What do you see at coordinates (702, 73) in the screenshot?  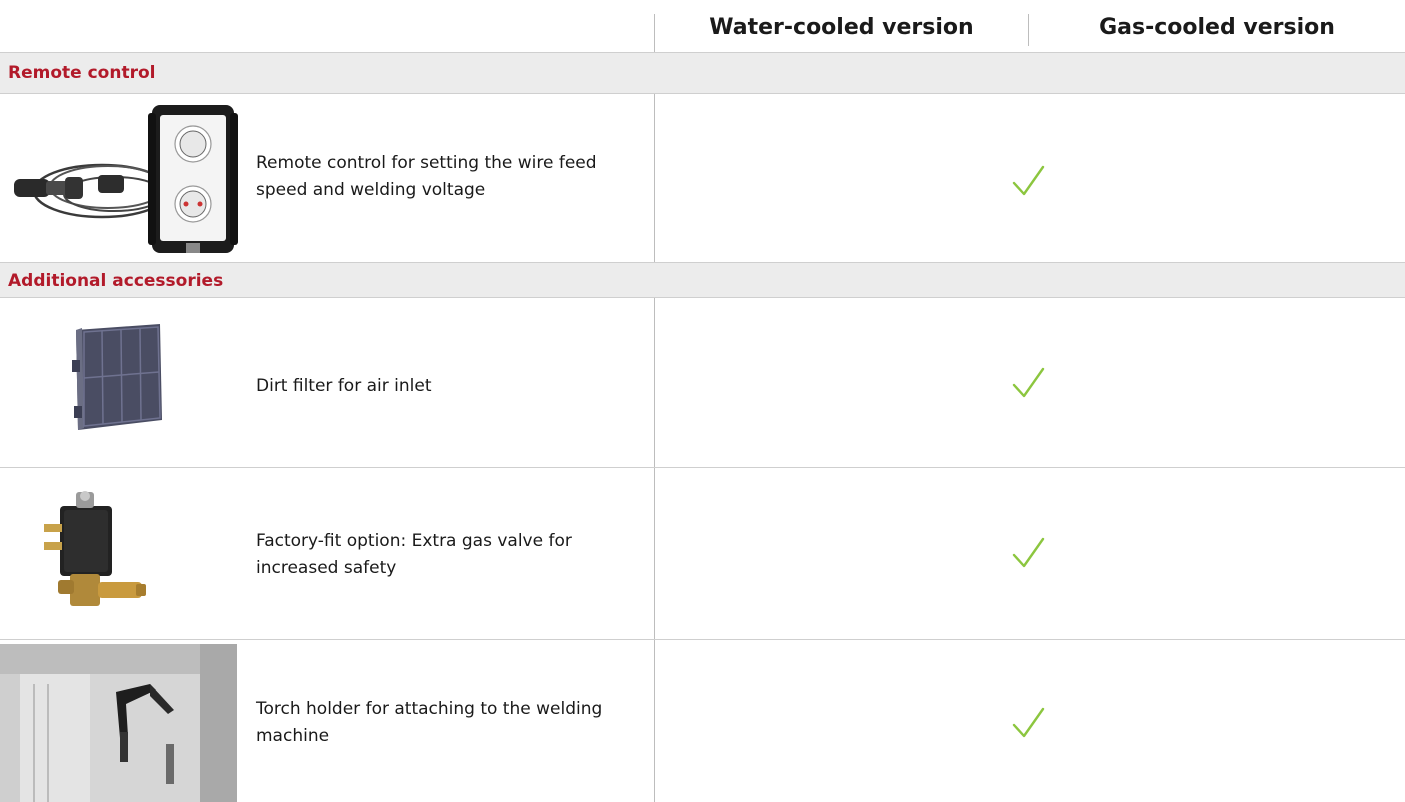 I see `section-header-remote-control: Remote control` at bounding box center [702, 73].